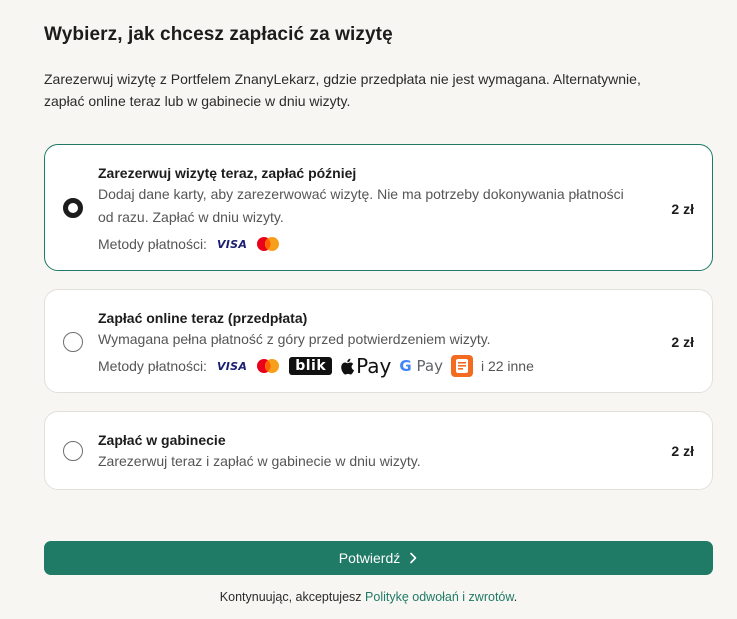 Image resolution: width=737 pixels, height=619 pixels. I want to click on footer-suffix: ., so click(515, 597).